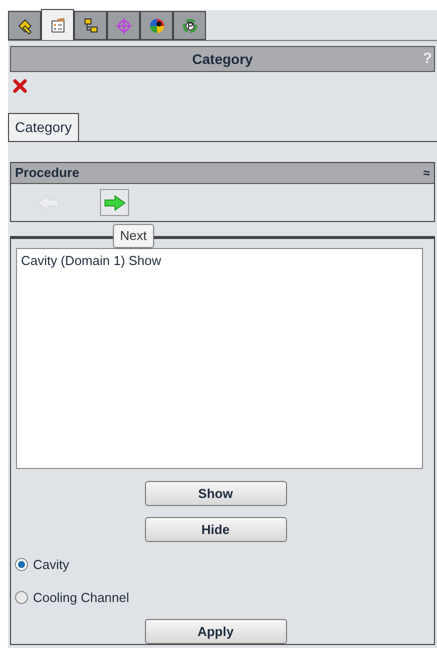 This screenshot has width=437, height=648. I want to click on collapse-button: ≈, so click(426, 173).